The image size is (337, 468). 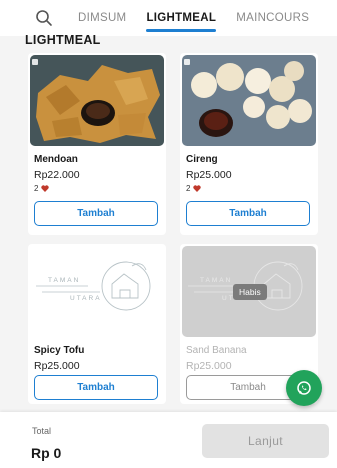 I want to click on product-image-placeholder: TAMAN UTARA Habis, so click(x=249, y=291).